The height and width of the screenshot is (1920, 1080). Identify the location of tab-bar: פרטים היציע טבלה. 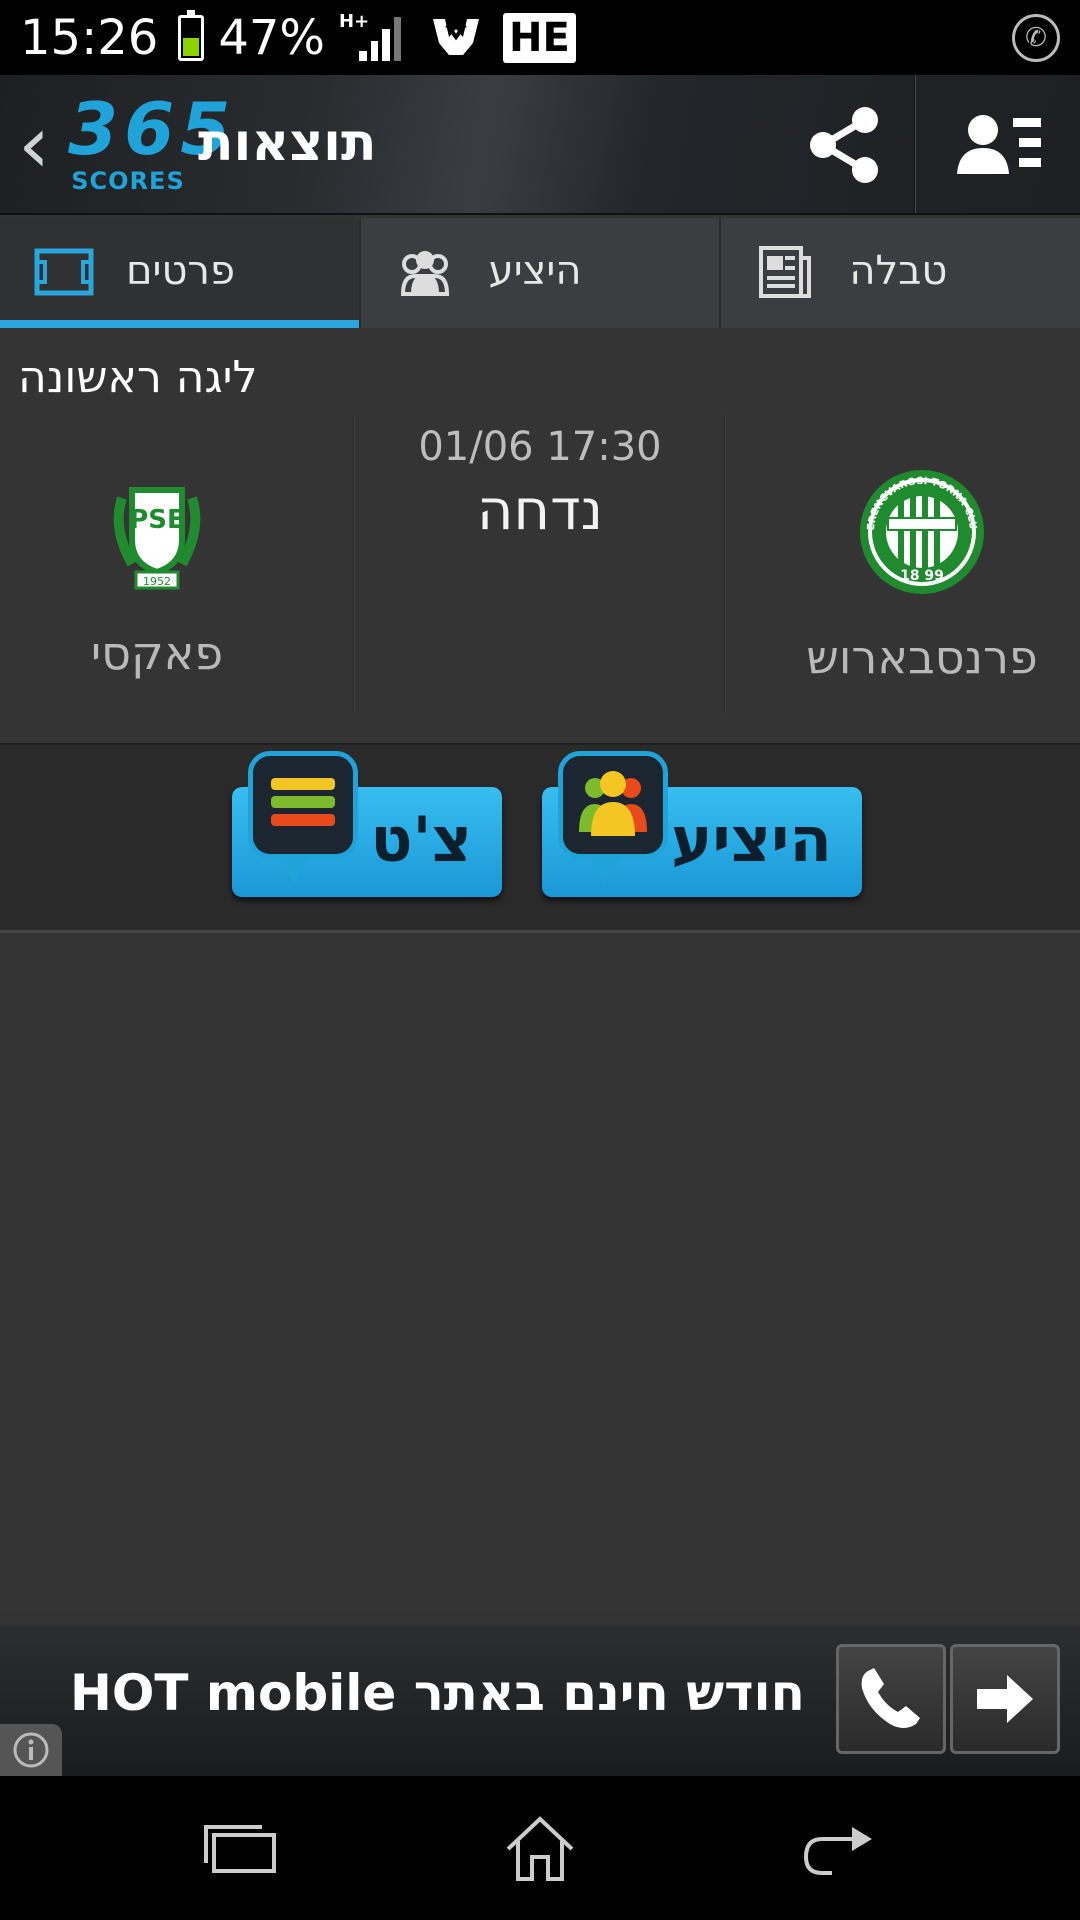
(540, 273).